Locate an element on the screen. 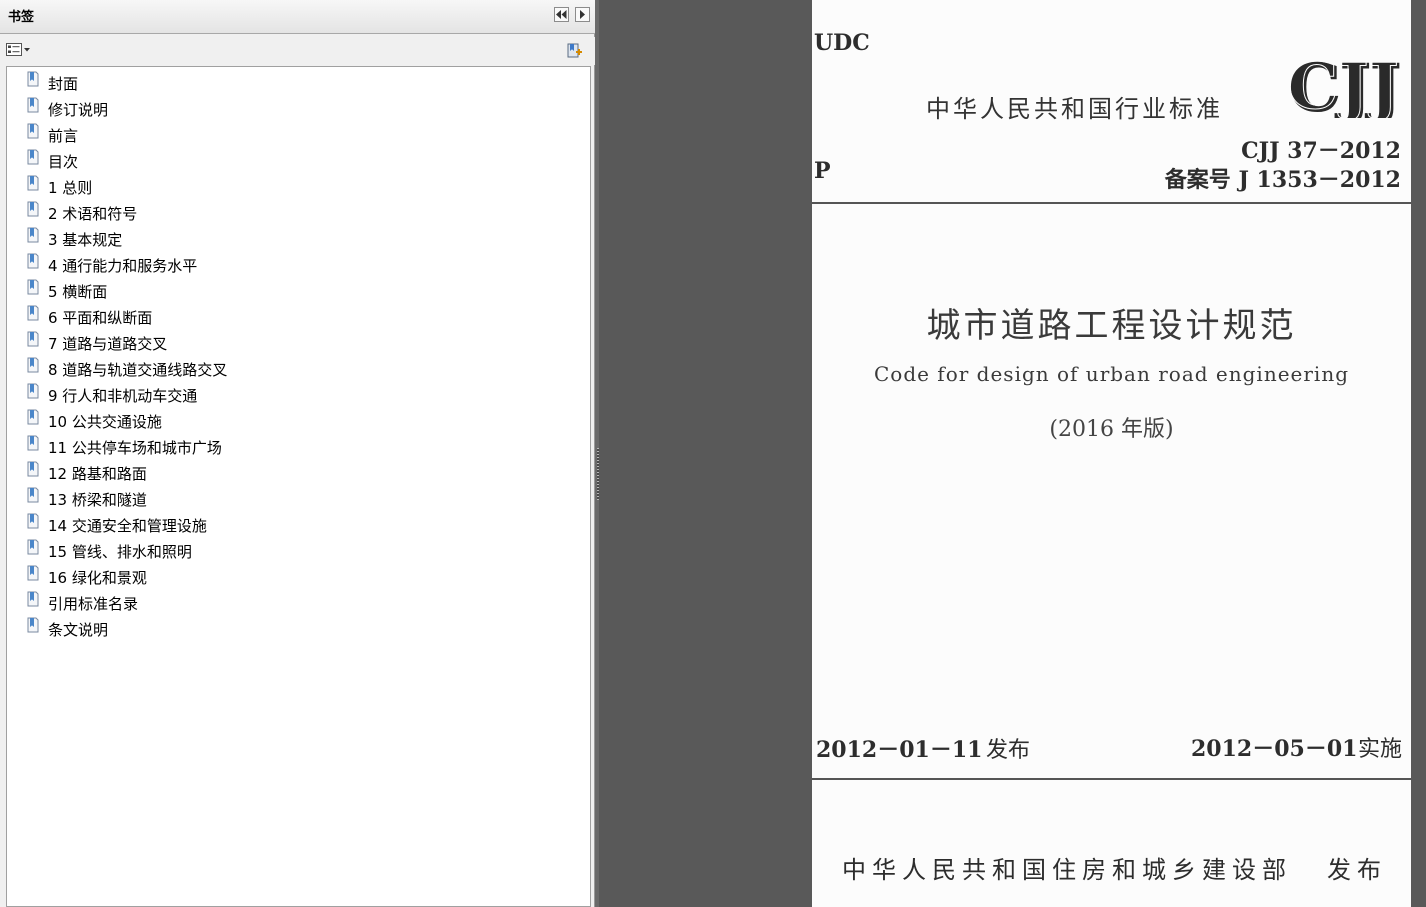 The width and height of the screenshot is (1426, 907). implement-label: 实施 is located at coordinates (1380, 749).